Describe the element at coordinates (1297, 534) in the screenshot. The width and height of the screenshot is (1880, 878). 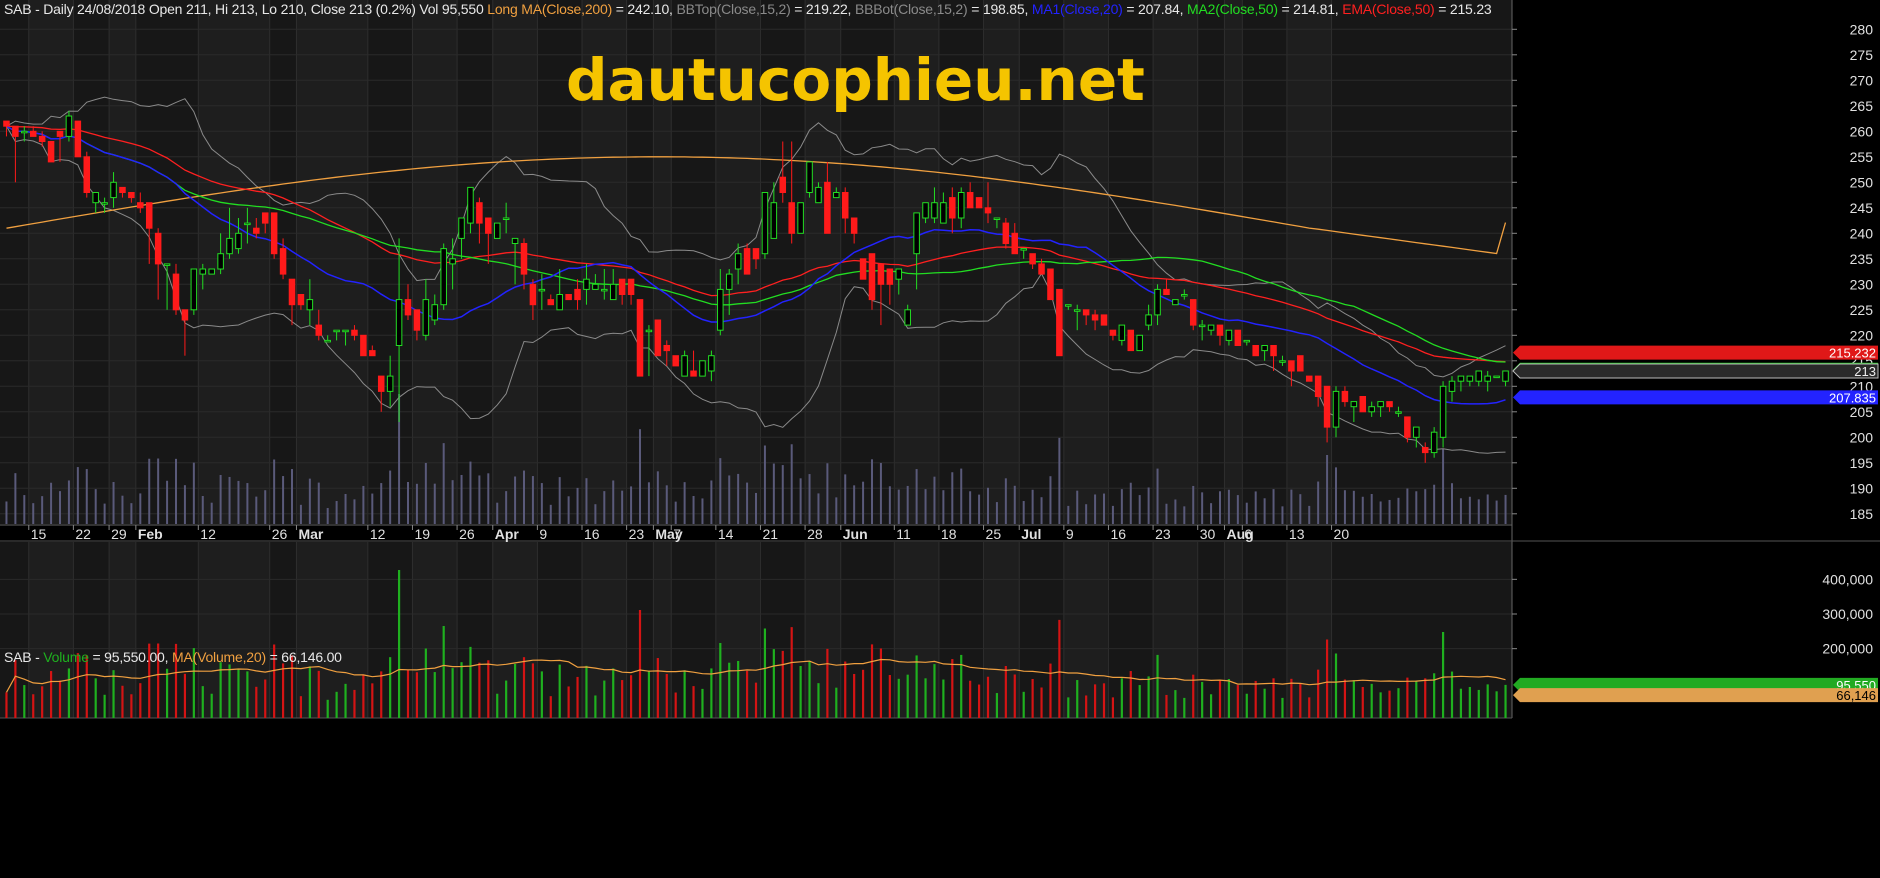
I see `x-tick-label: 13` at that location.